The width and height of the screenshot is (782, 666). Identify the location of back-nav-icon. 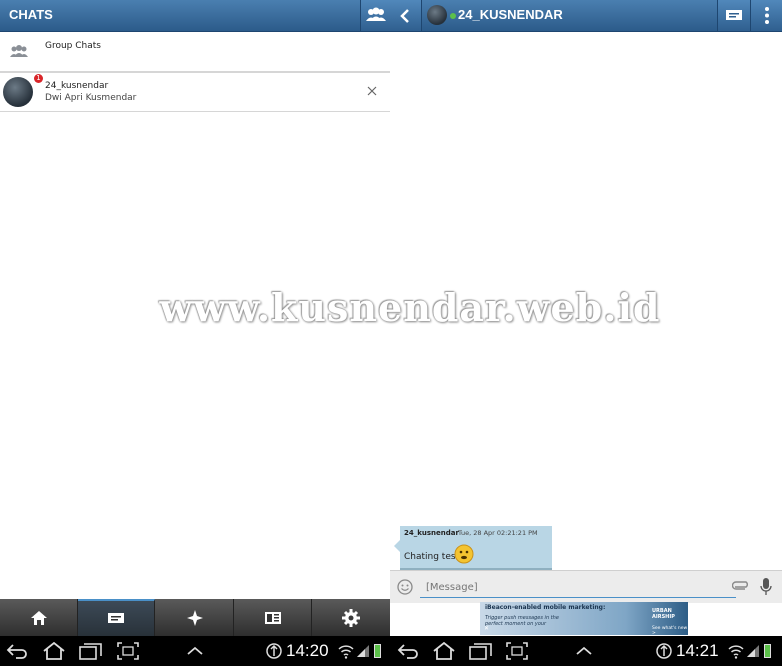
(17, 651).